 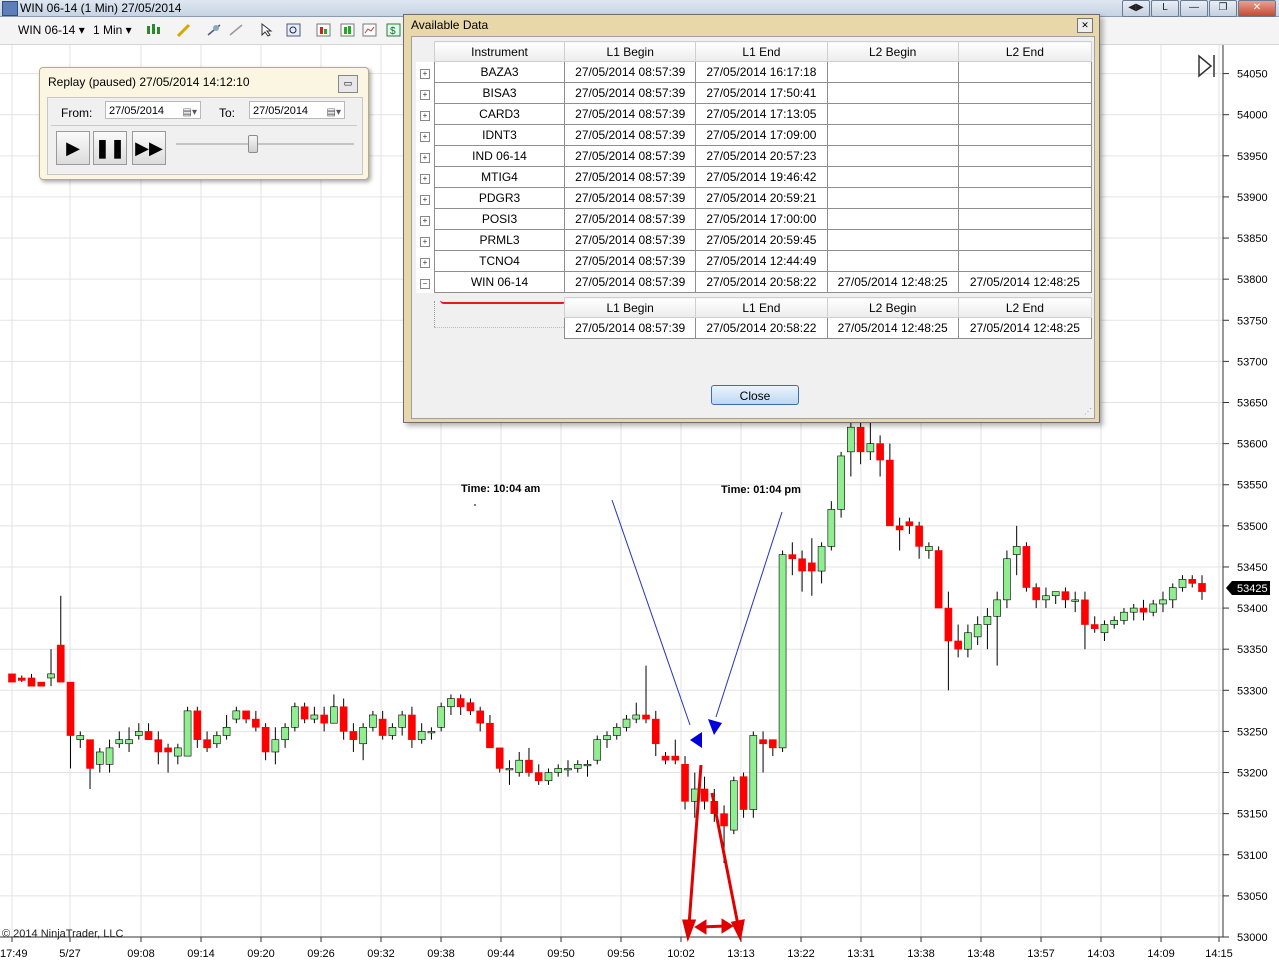 I want to click on replay-slider-track, so click(x=265, y=144).